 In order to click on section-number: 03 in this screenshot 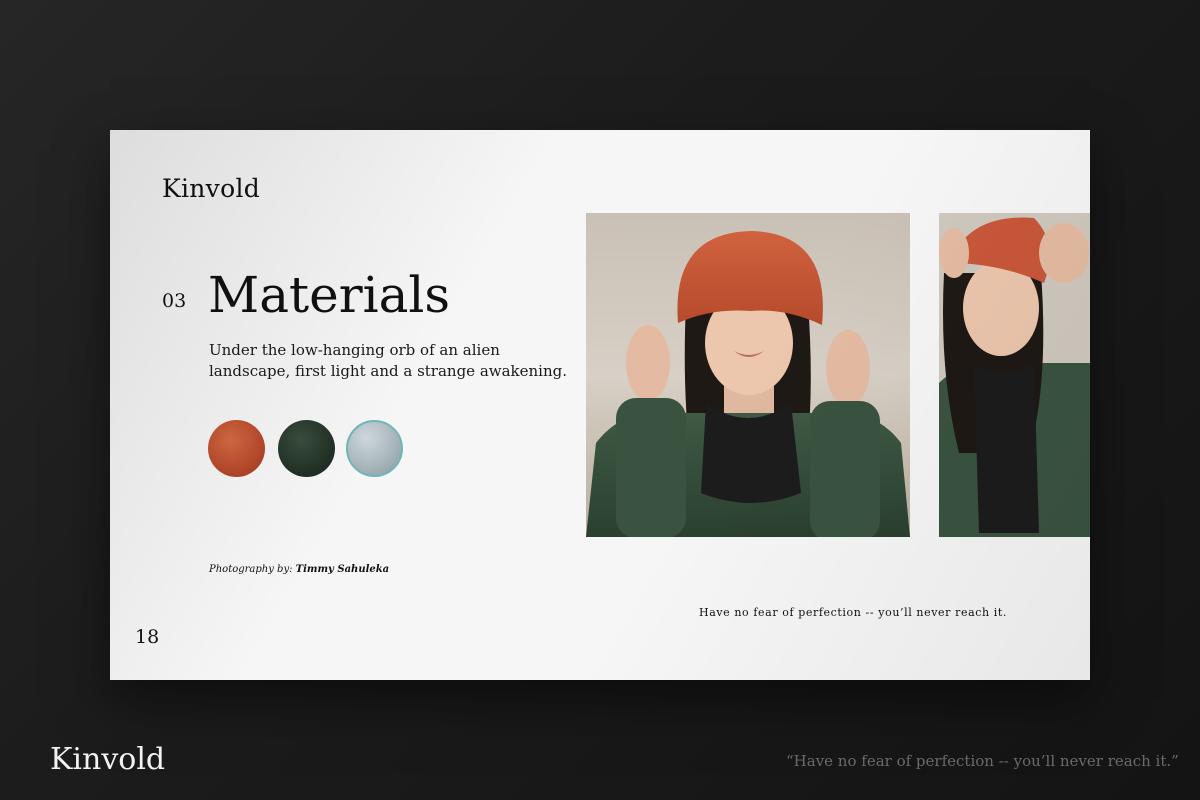, I will do `click(174, 301)`.